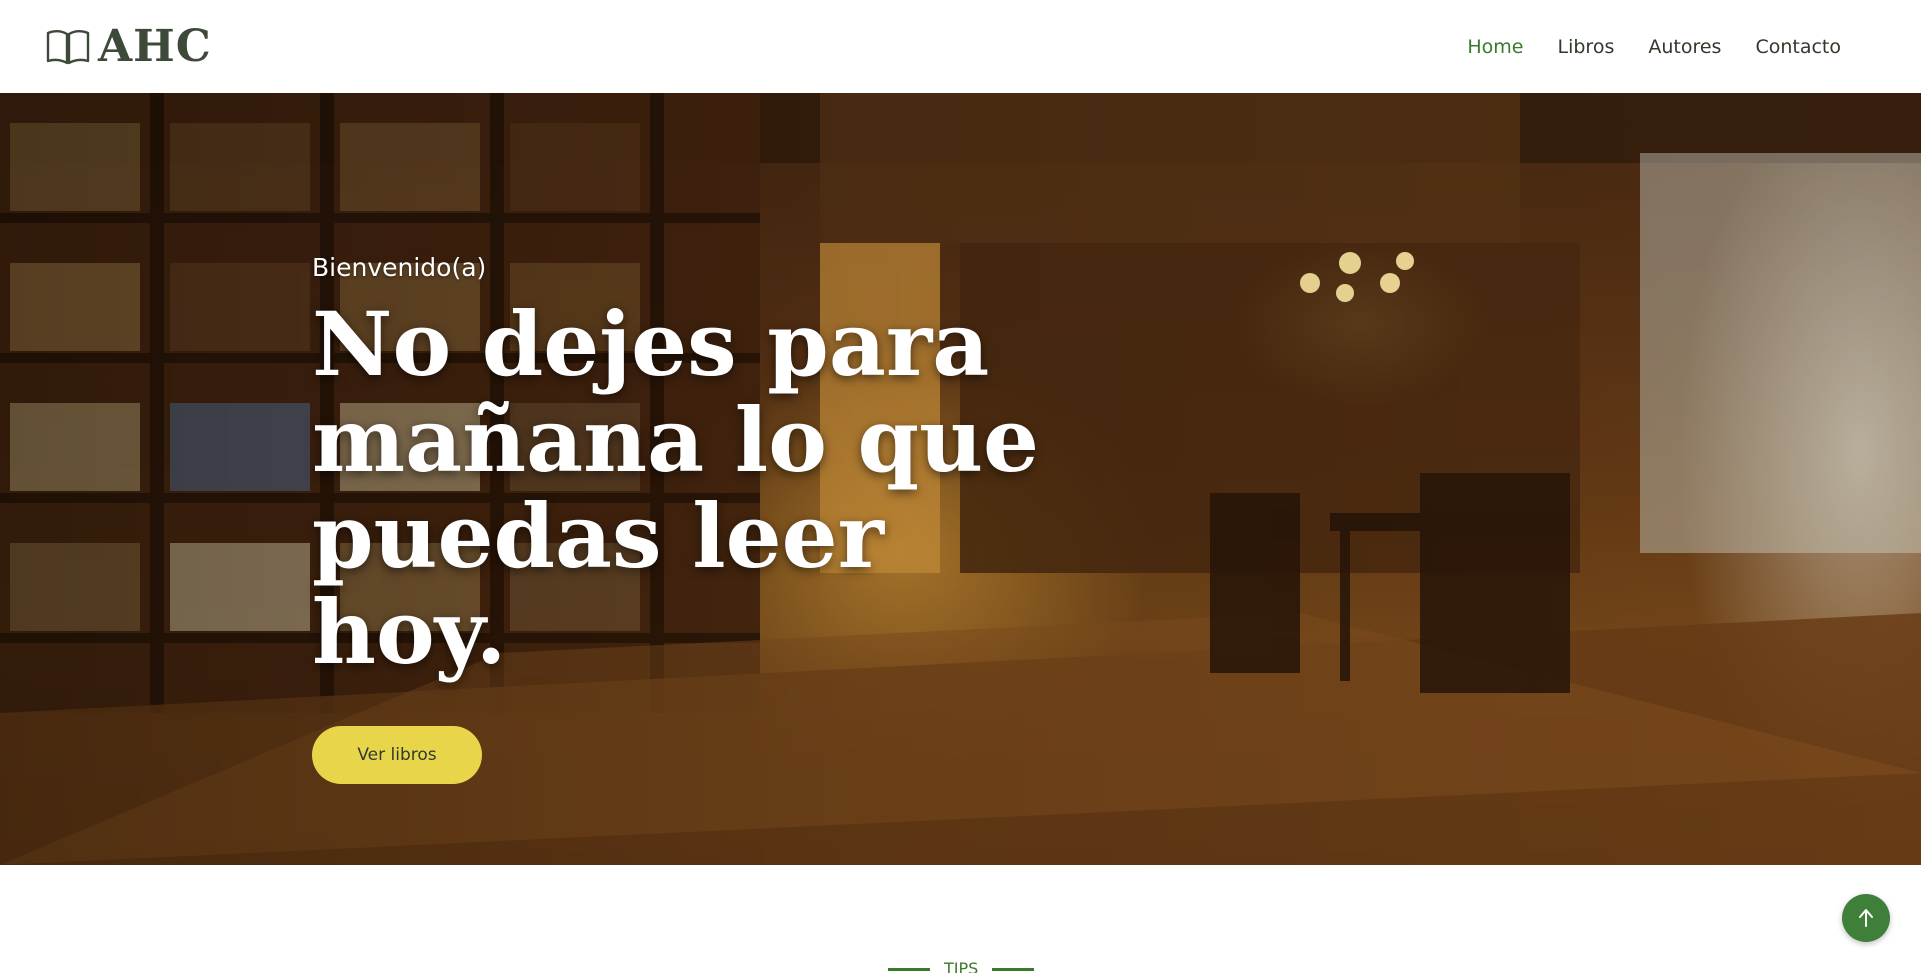  I want to click on section-label: TIPS, so click(961, 966).